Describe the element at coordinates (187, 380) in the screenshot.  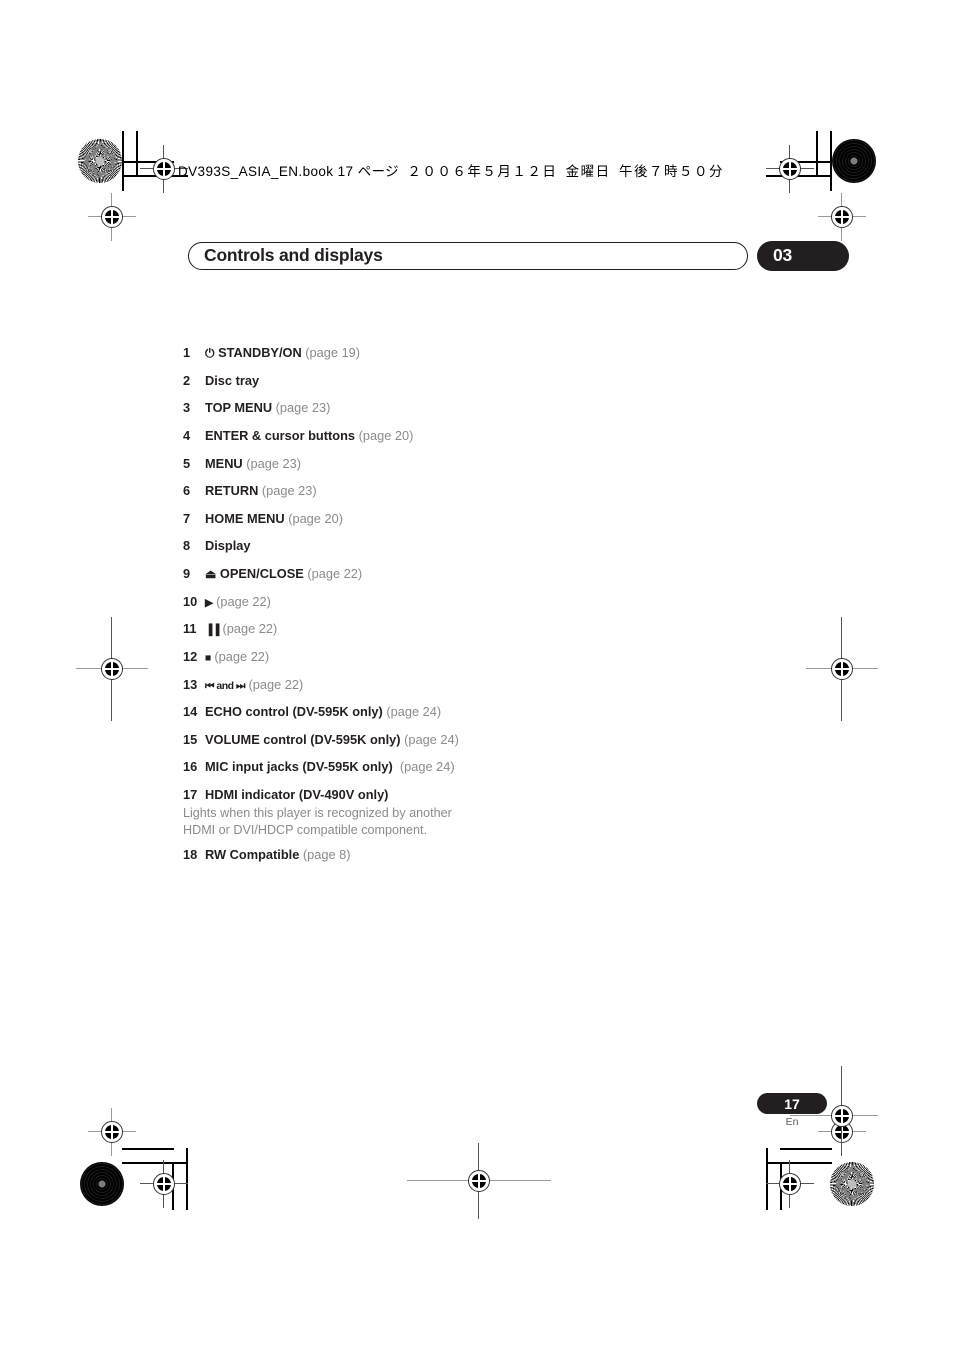
I see `item-number: 2` at that location.